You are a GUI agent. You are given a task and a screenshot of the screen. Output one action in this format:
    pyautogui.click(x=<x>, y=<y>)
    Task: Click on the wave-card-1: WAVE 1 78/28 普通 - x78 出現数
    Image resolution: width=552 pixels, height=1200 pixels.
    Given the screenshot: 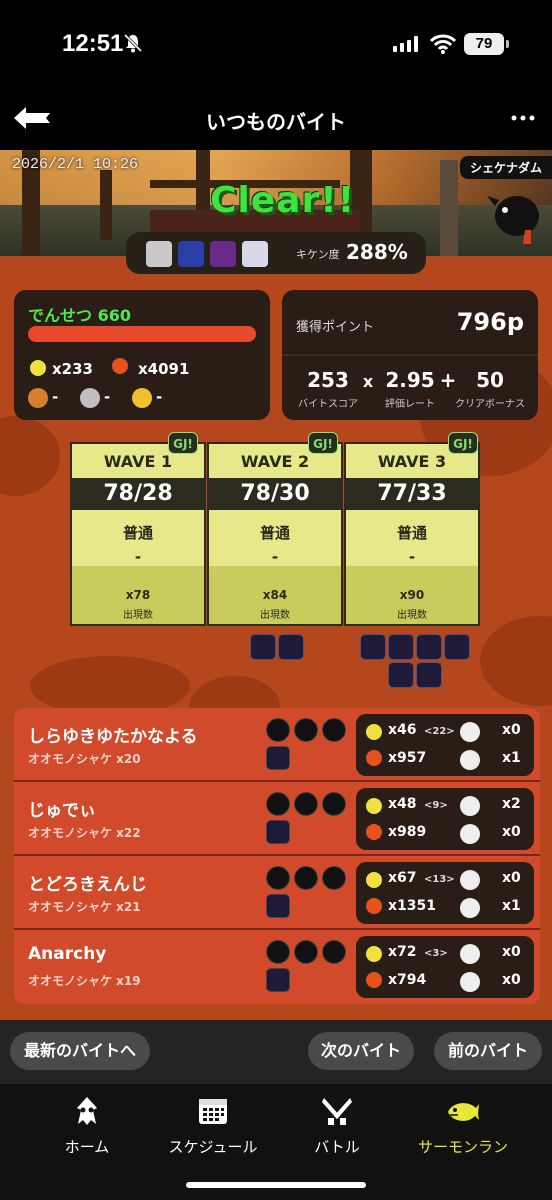 What is the action you would take?
    pyautogui.click(x=138, y=534)
    